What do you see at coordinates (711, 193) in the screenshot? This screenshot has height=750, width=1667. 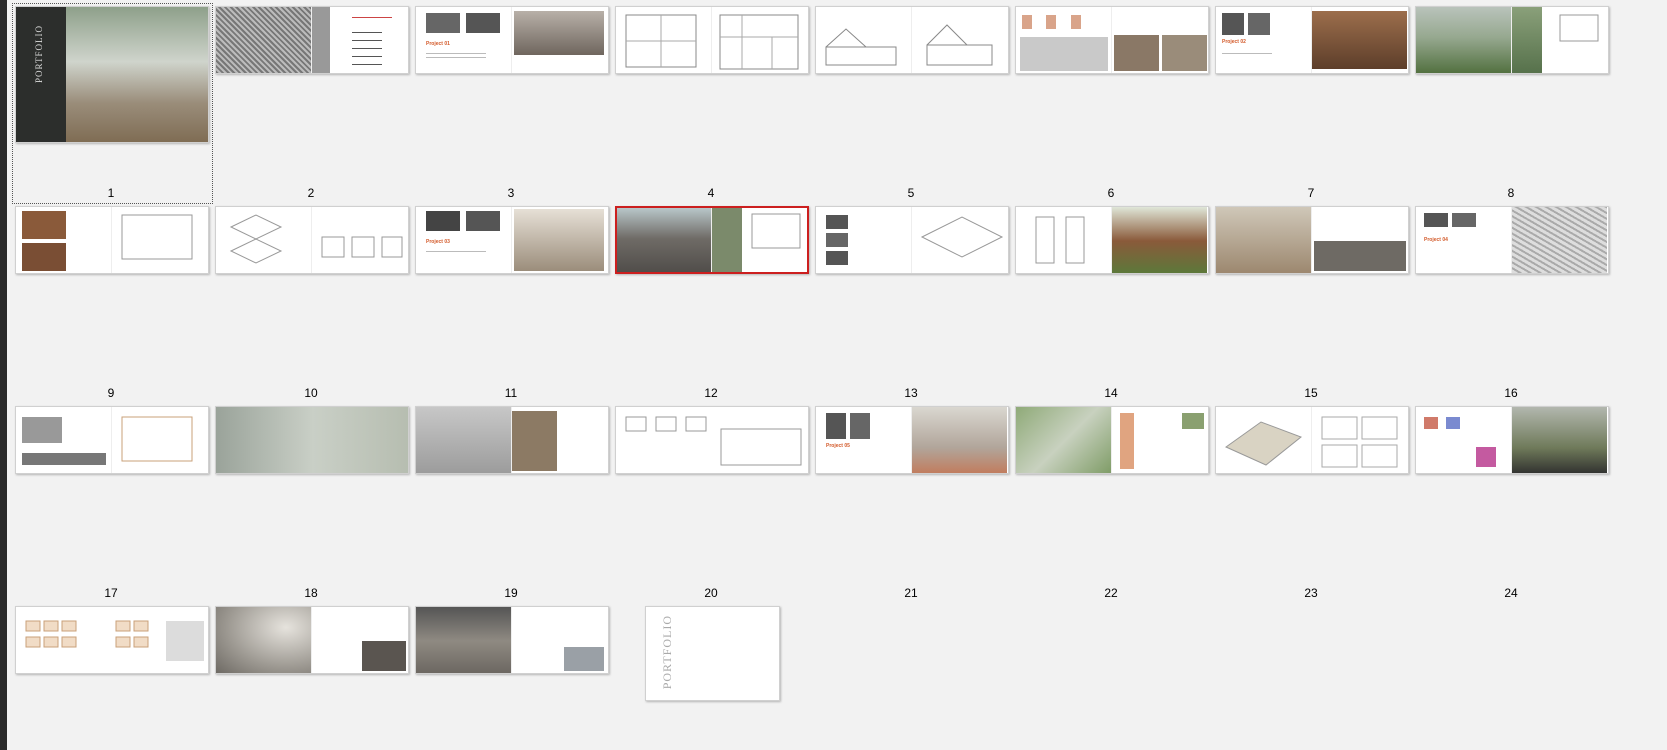 I see `page-label-4: 4` at bounding box center [711, 193].